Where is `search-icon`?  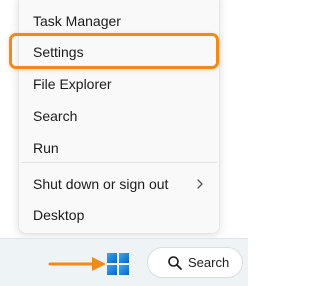 search-icon is located at coordinates (175, 263).